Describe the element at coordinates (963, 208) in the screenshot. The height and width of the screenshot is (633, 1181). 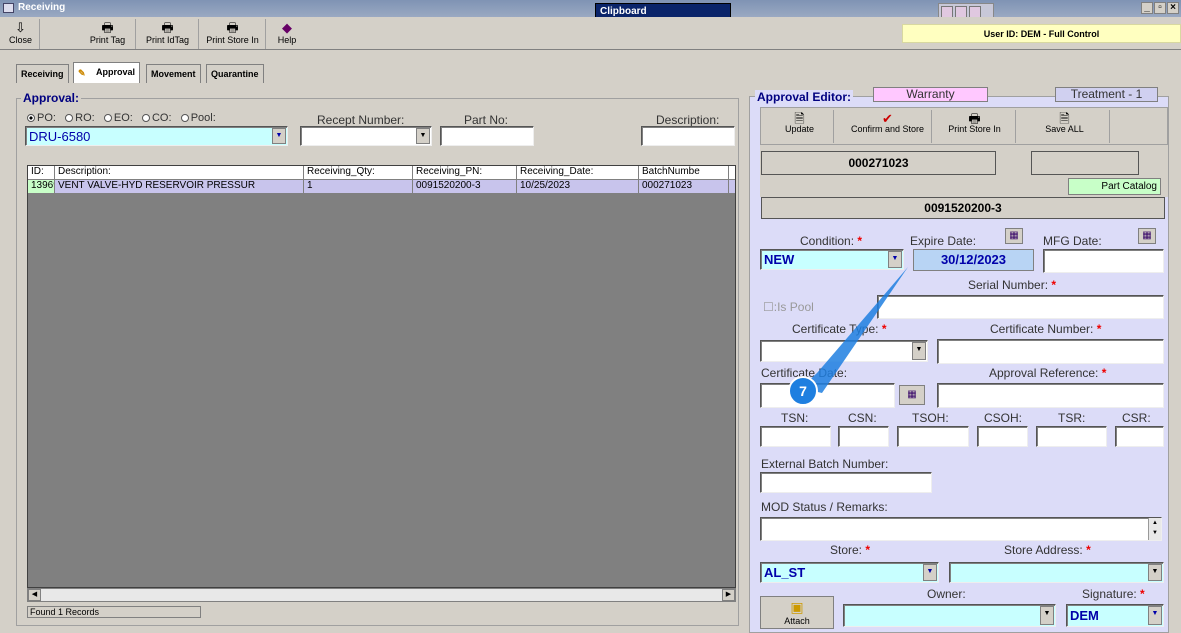
I see `part-number-box: 0091520200-3` at that location.